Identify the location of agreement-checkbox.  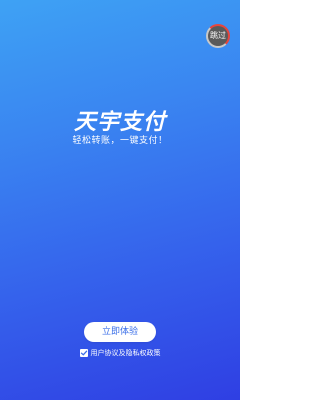
(83, 353).